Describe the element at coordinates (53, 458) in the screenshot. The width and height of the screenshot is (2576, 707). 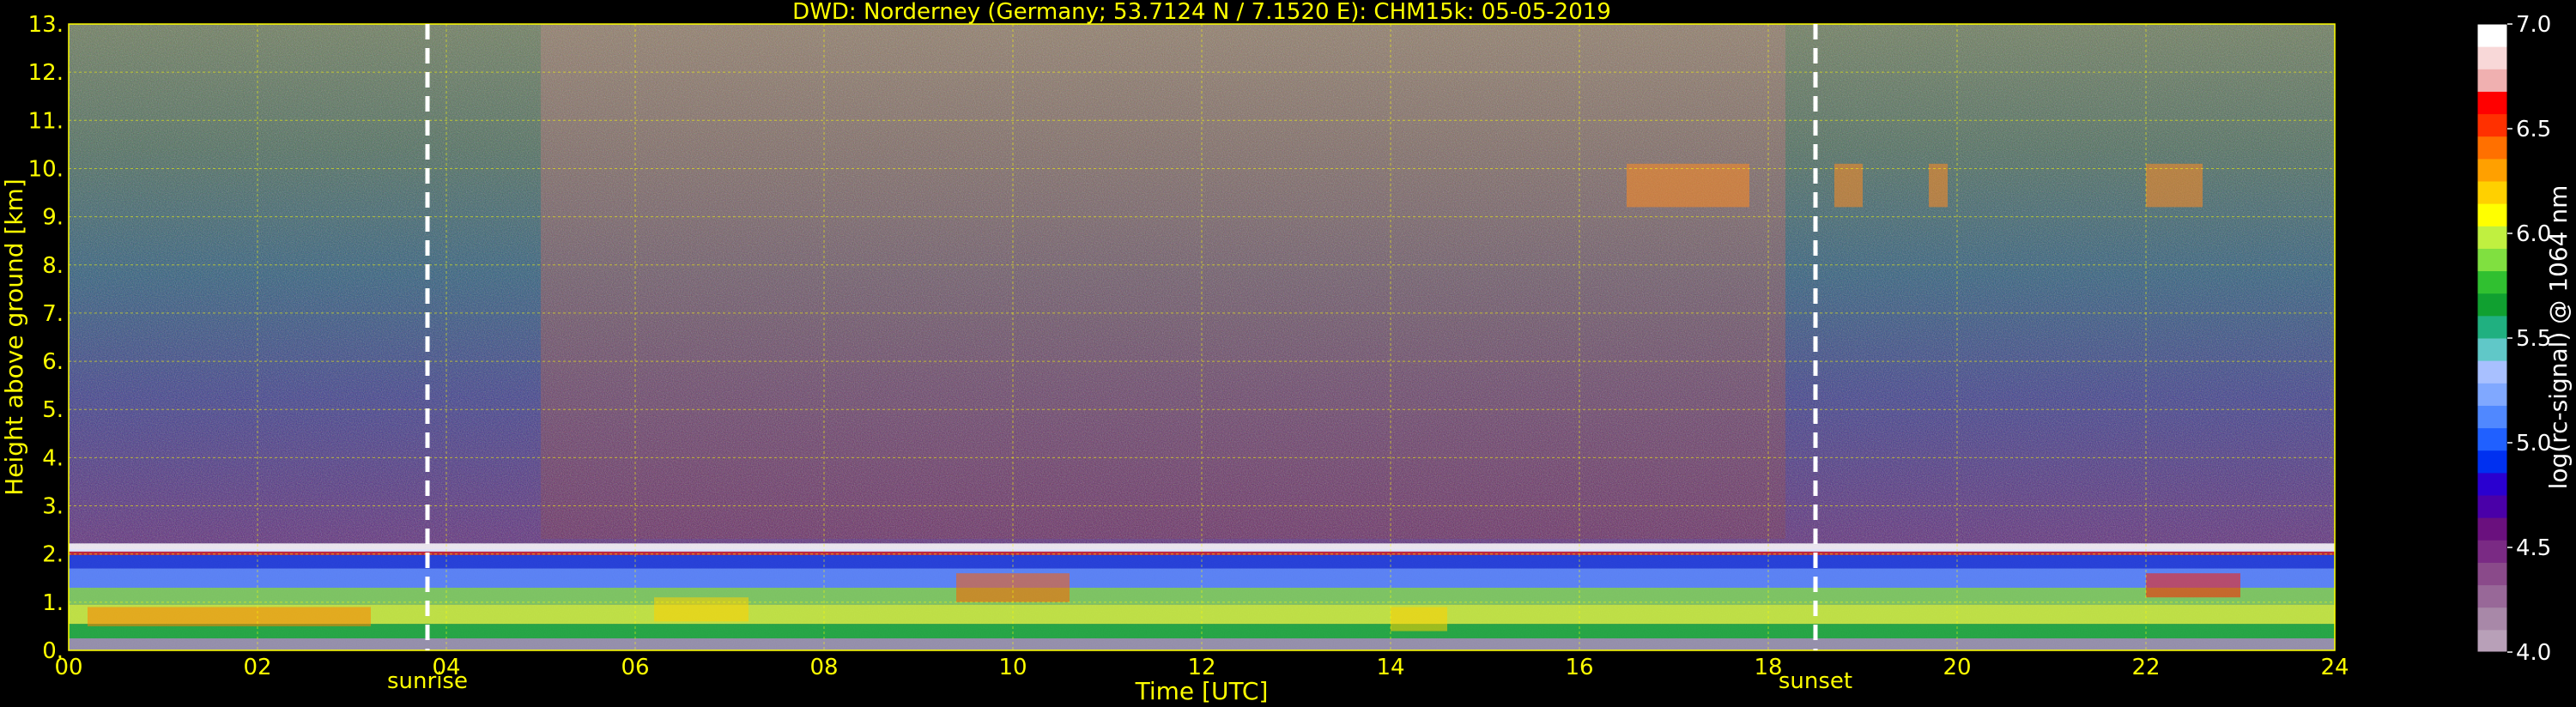
I see `y-tick-label: 4.` at that location.